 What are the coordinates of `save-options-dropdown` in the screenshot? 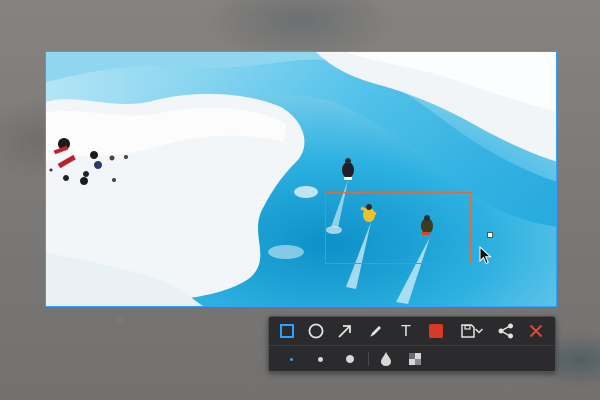 It's located at (479, 331).